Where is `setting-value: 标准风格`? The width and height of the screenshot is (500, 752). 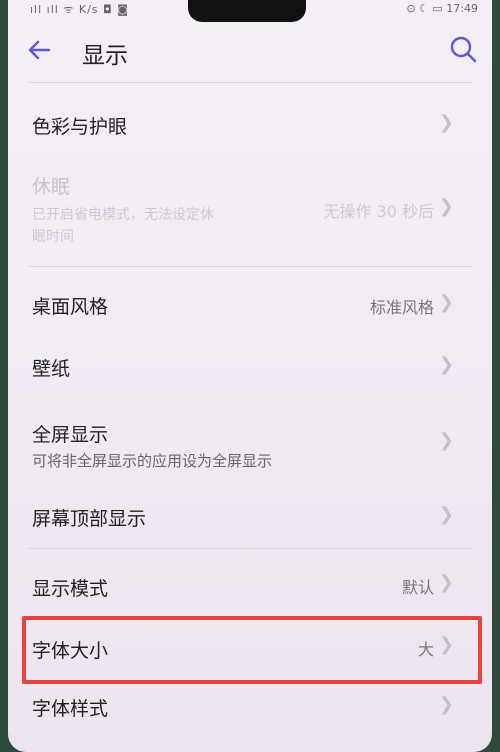
setting-value: 标准风格 is located at coordinates (401, 307).